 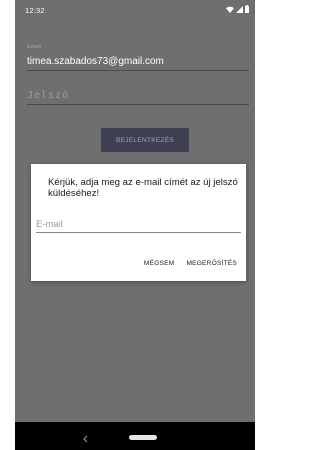 What do you see at coordinates (159, 263) in the screenshot?
I see `cancel-button: MÉGSEM` at bounding box center [159, 263].